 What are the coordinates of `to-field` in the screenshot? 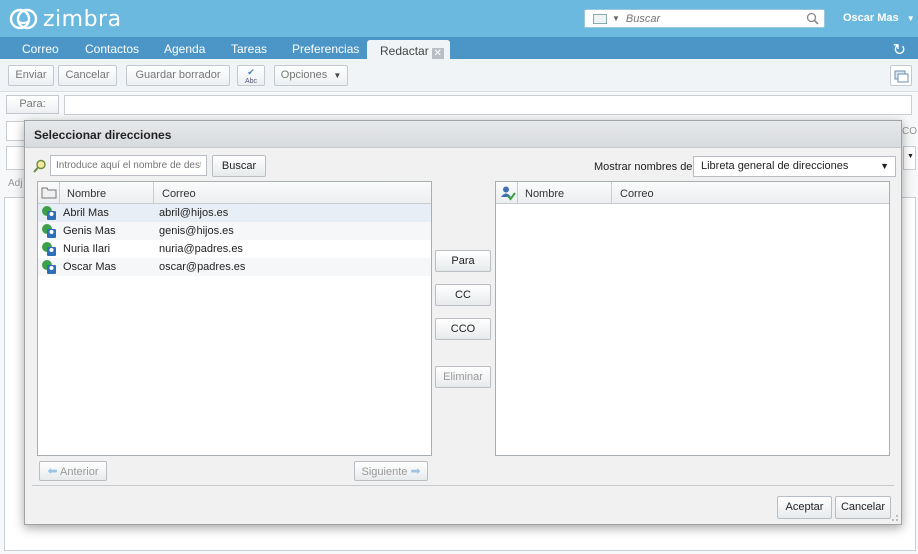 It's located at (488, 105).